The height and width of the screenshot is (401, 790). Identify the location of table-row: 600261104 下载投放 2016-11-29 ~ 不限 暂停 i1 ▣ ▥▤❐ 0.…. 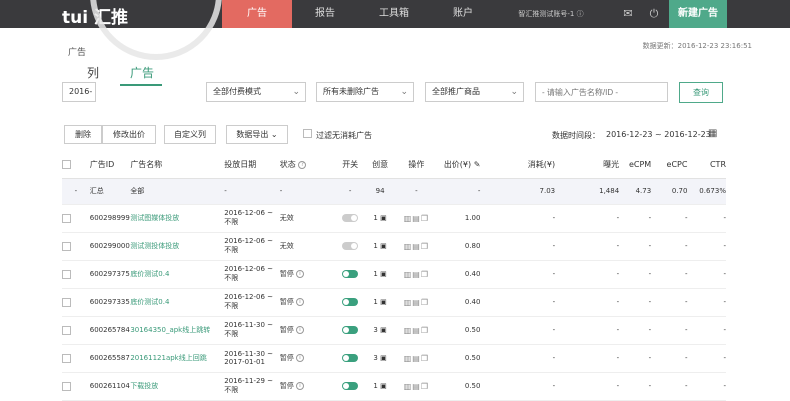
(394, 386).